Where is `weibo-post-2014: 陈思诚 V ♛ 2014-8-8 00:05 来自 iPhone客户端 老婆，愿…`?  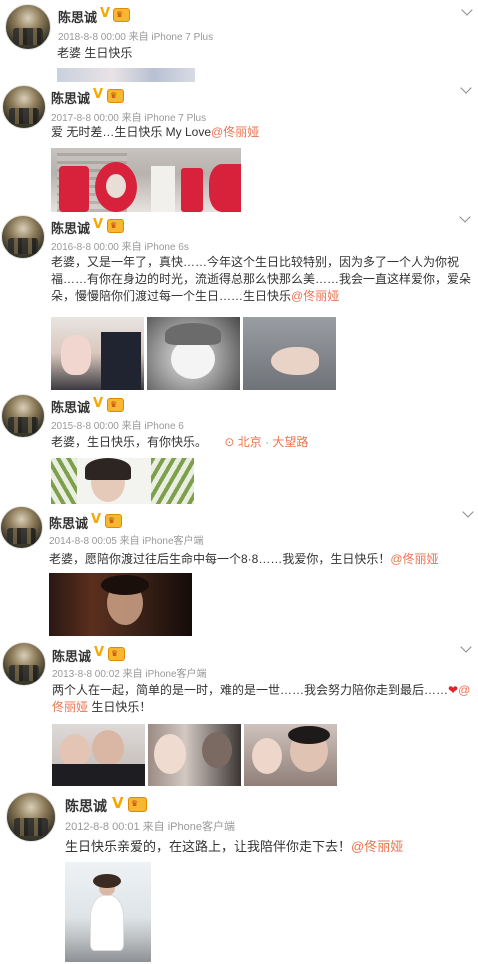 weibo-post-2014: 陈思诚 V ♛ 2014-8-8 00:05 来自 iPhone客户端 老婆，愿… is located at coordinates (239, 572).